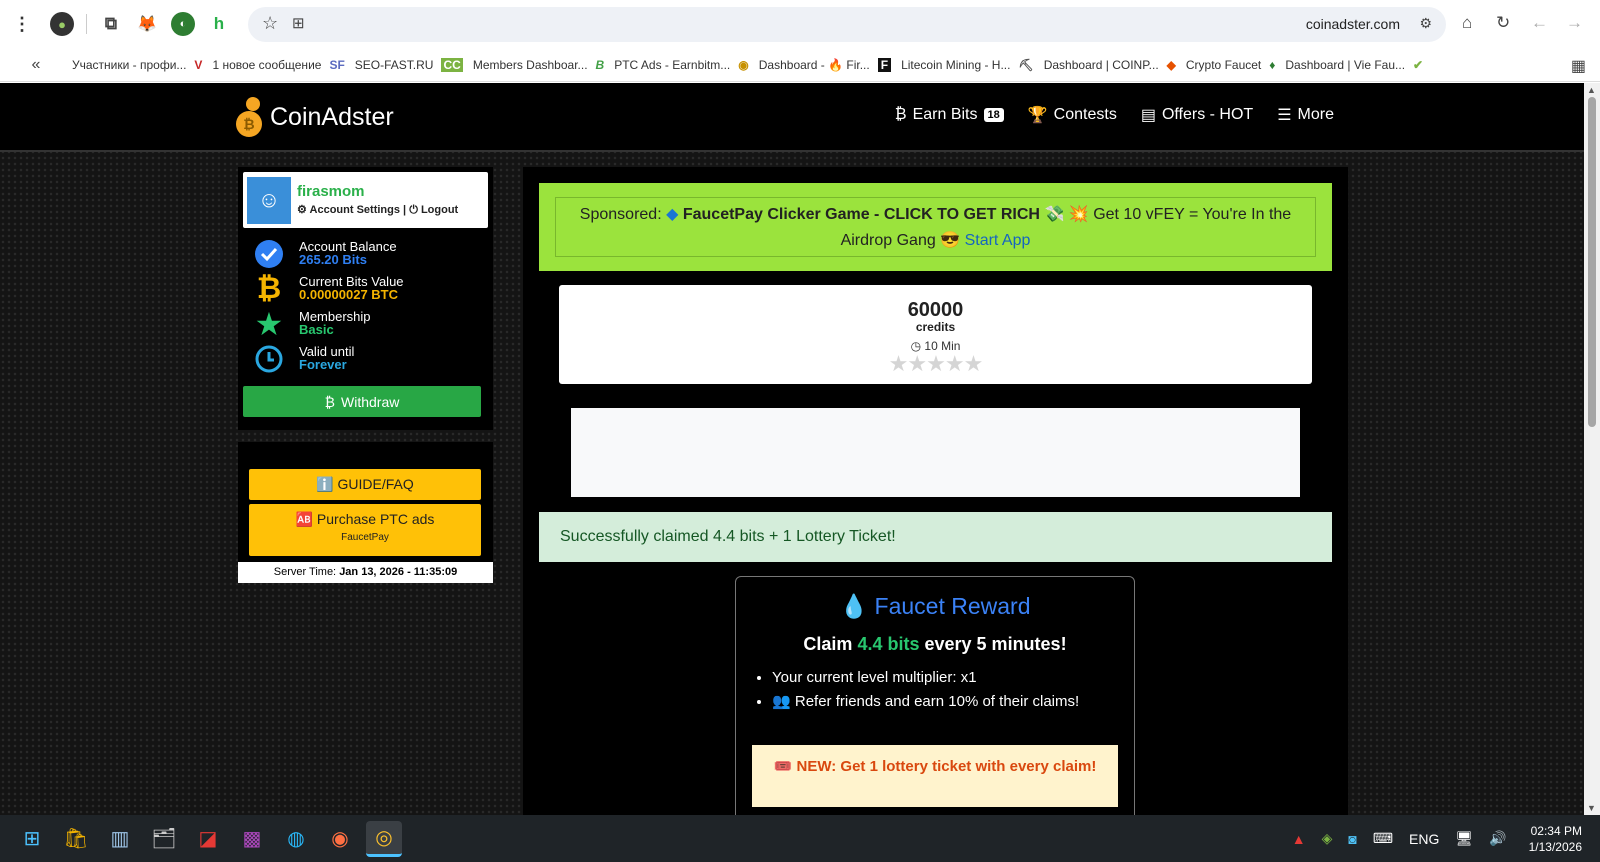  Describe the element at coordinates (993, 115) in the screenshot. I see `count-badge: 18` at that location.